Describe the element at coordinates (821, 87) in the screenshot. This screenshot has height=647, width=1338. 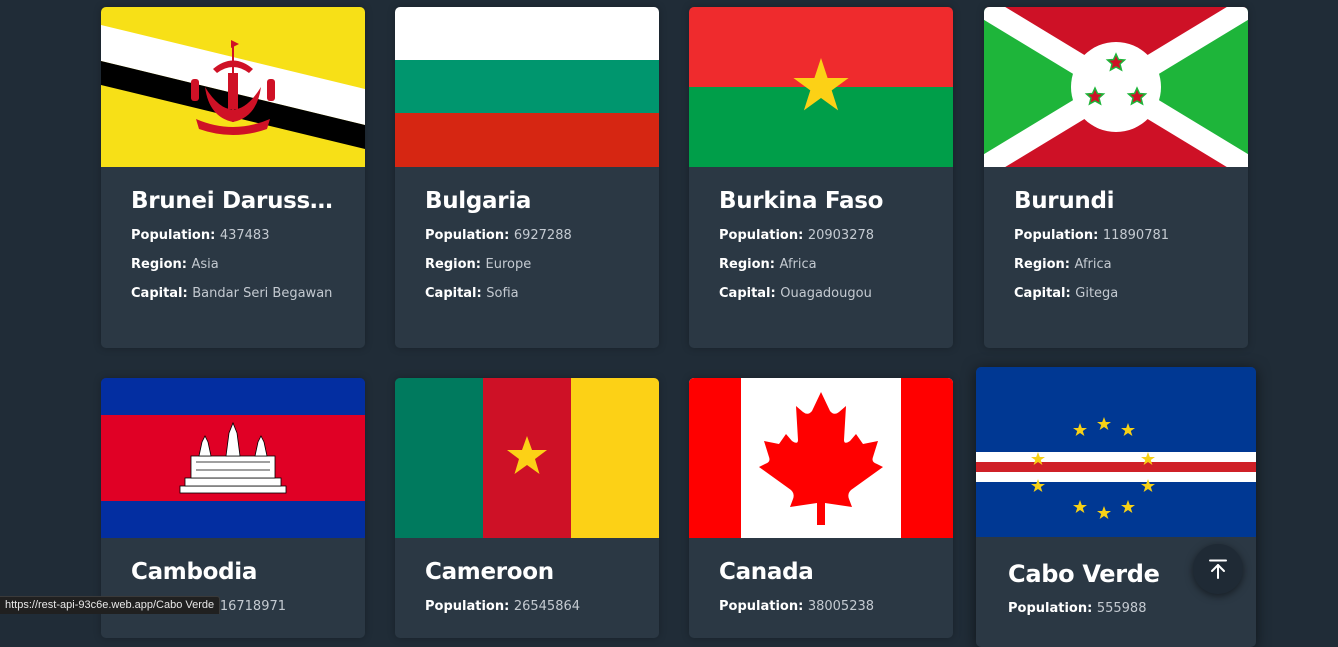
I see `flag-burkina-faso` at that location.